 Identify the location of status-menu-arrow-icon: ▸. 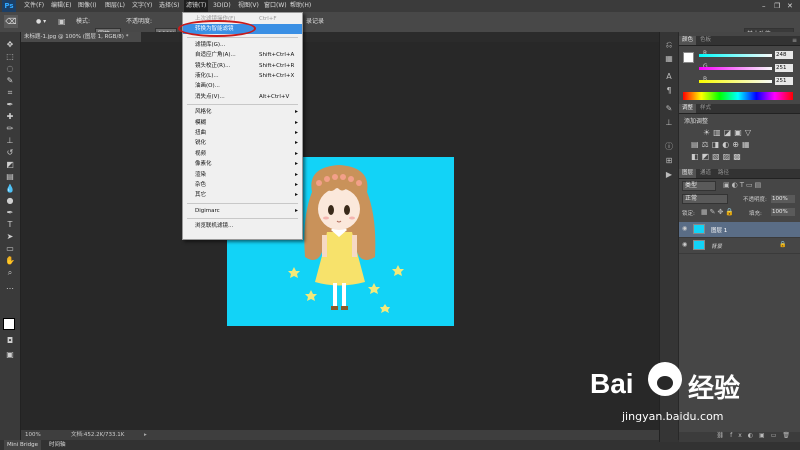
(145, 435).